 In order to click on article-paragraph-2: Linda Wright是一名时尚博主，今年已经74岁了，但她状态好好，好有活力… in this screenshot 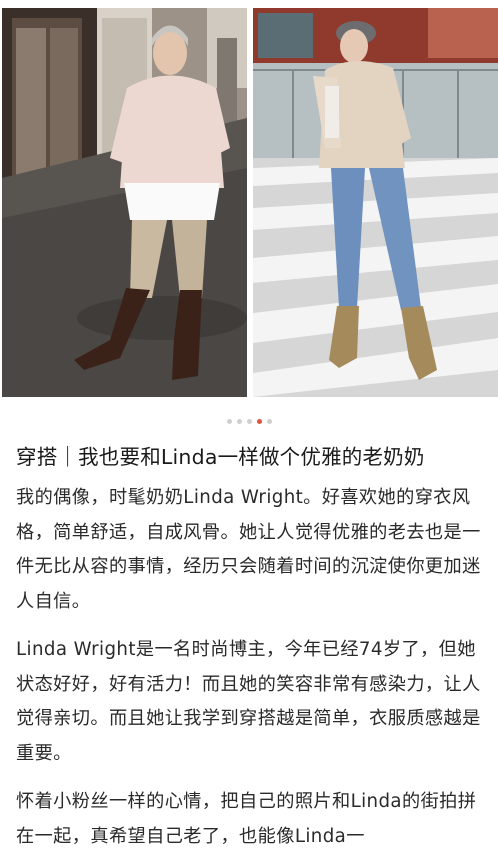, I will do `click(248, 701)`.